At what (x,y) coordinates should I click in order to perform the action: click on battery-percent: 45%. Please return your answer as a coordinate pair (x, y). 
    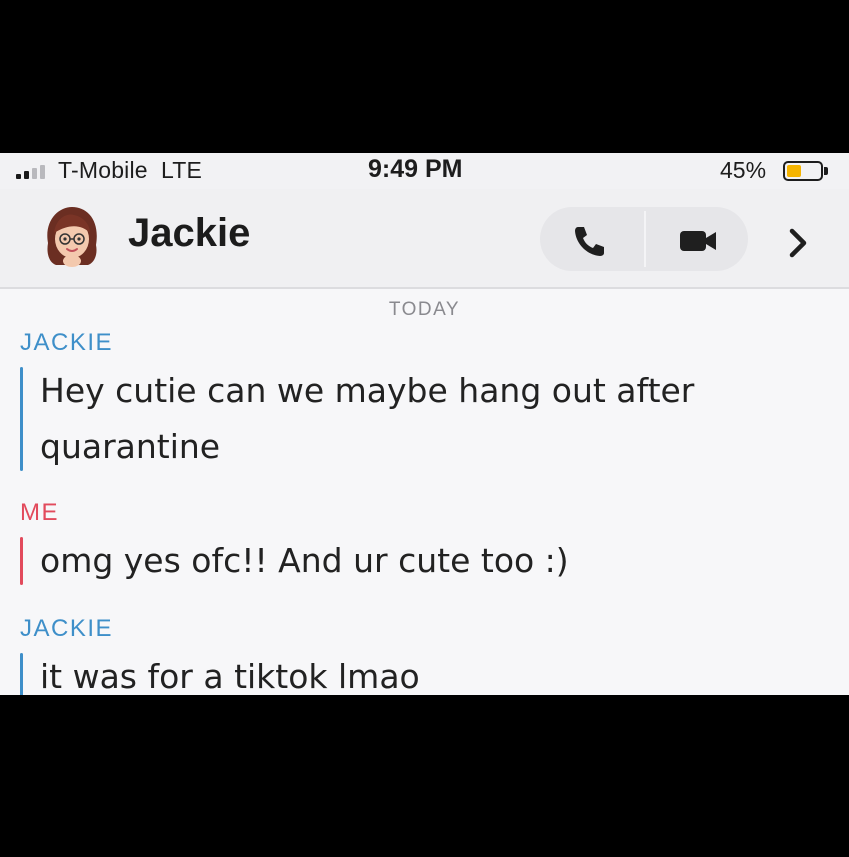
    Looking at the image, I should click on (743, 170).